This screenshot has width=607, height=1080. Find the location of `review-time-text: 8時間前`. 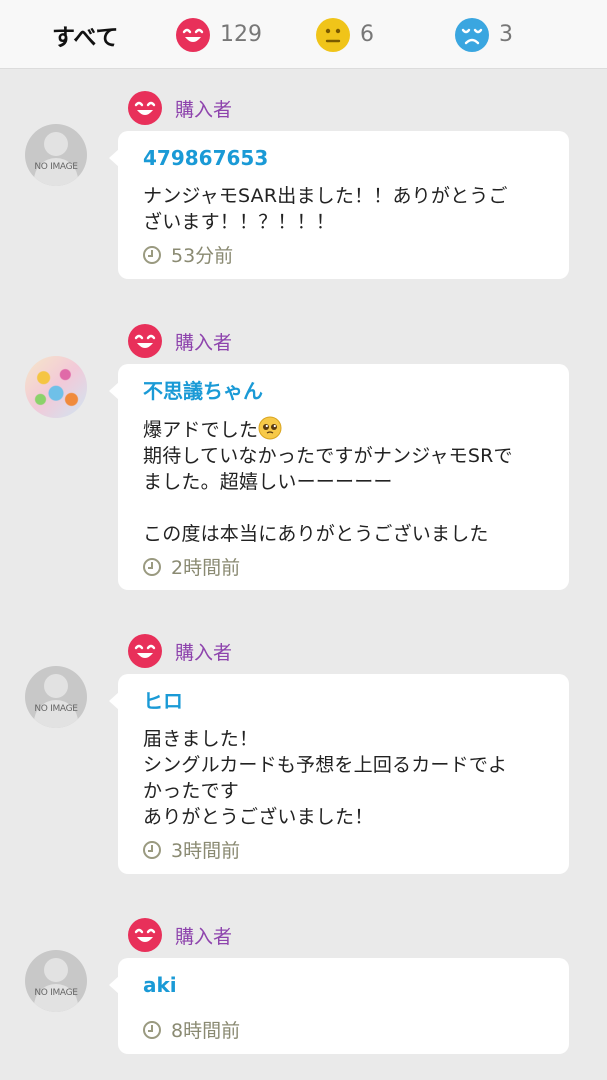

review-time-text: 8時間前 is located at coordinates (206, 1031).